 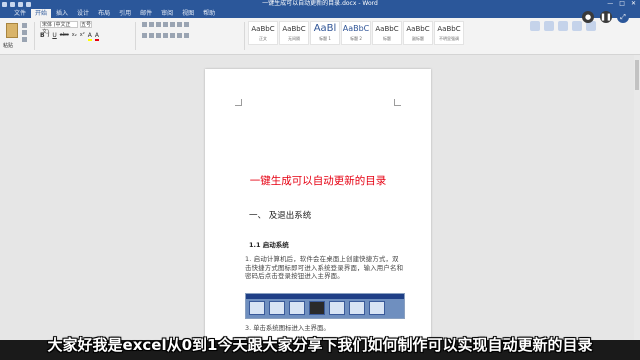 What do you see at coordinates (287, 328) in the screenshot?
I see `body-paragraph: 3. 单击系统图标进入主界面。` at bounding box center [287, 328].